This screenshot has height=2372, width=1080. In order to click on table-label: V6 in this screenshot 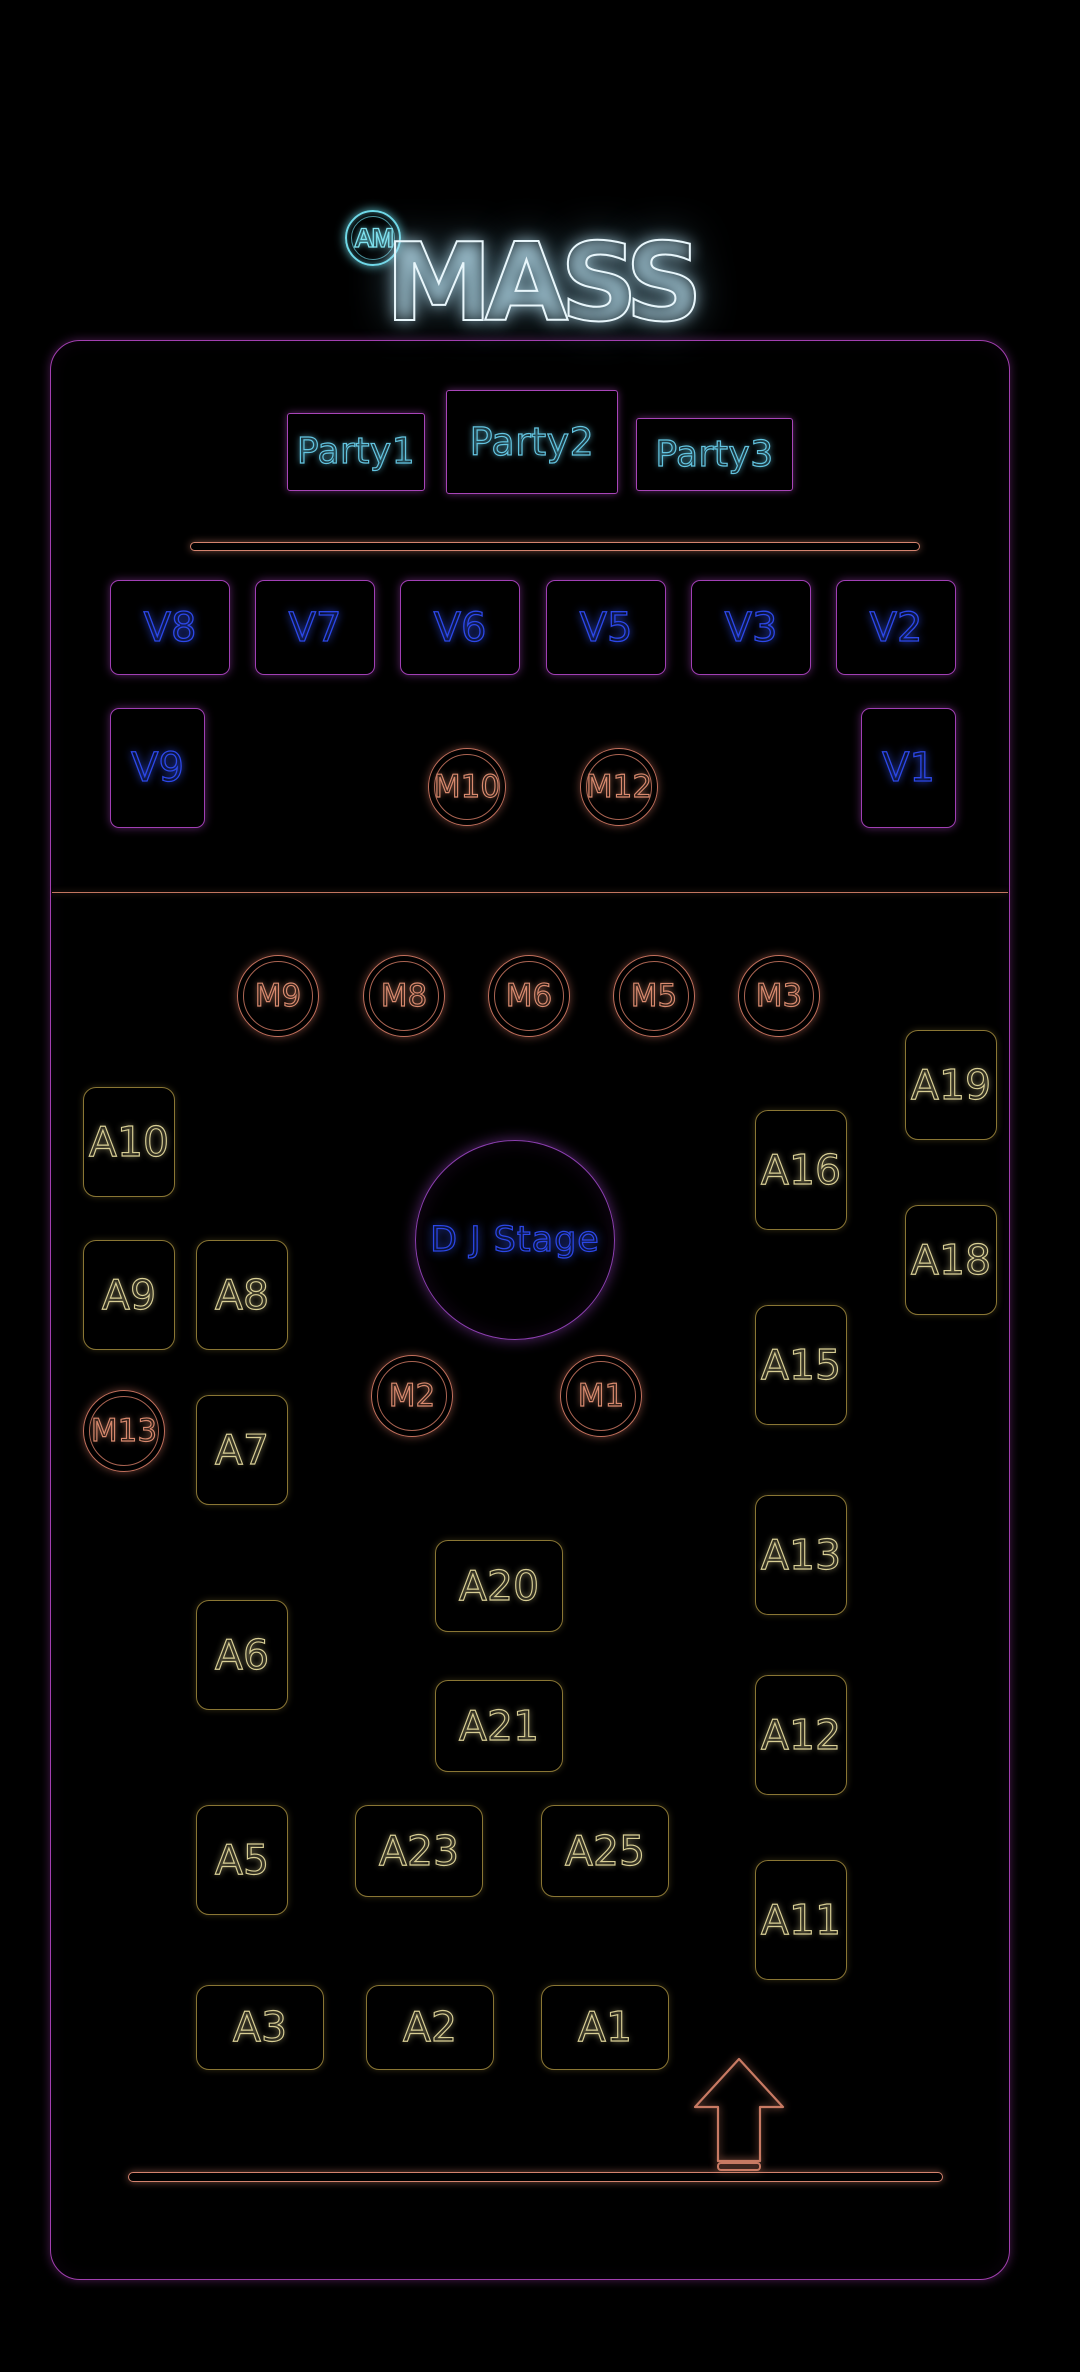, I will do `click(460, 627)`.